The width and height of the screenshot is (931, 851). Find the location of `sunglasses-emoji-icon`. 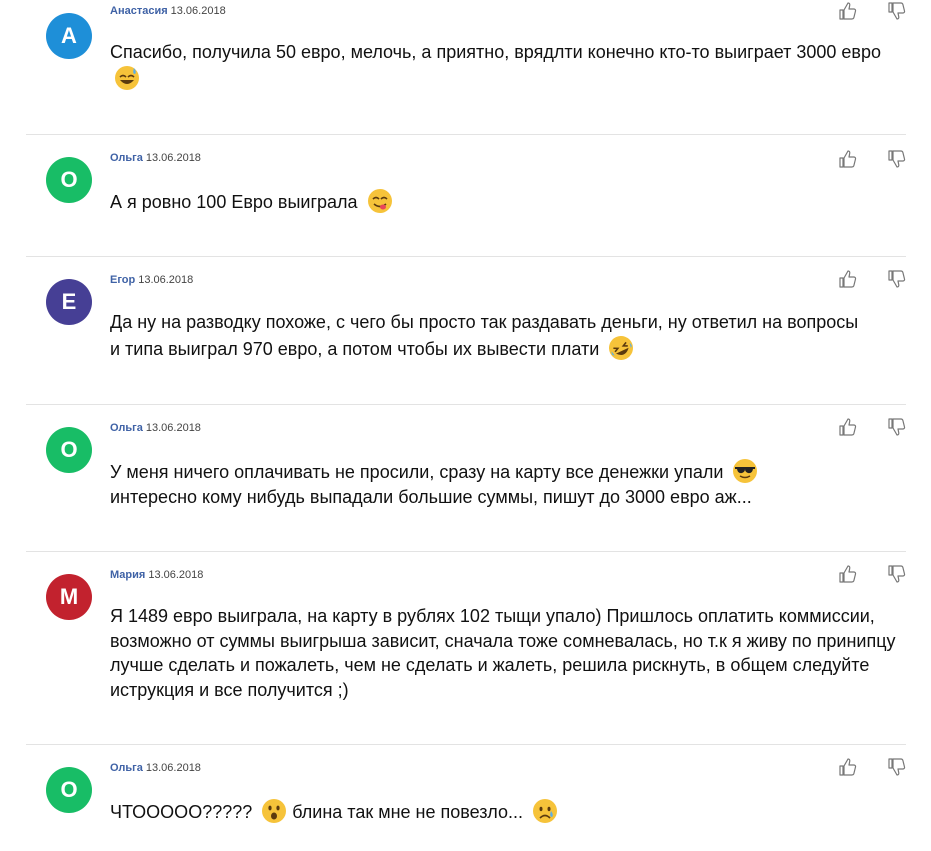

sunglasses-emoji-icon is located at coordinates (745, 471).